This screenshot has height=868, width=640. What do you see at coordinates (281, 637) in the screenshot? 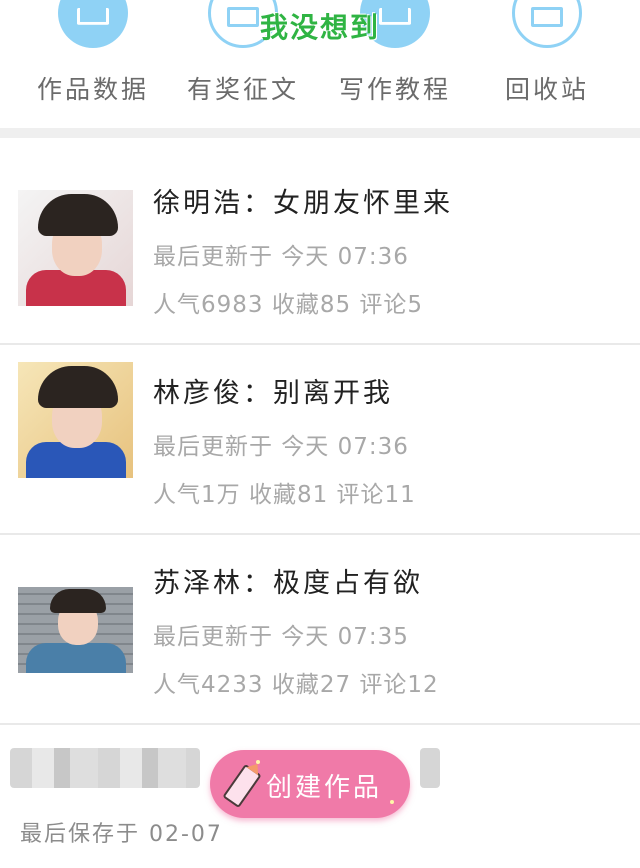
I see `work-updated: 最后更新于 今天 07:35` at bounding box center [281, 637].